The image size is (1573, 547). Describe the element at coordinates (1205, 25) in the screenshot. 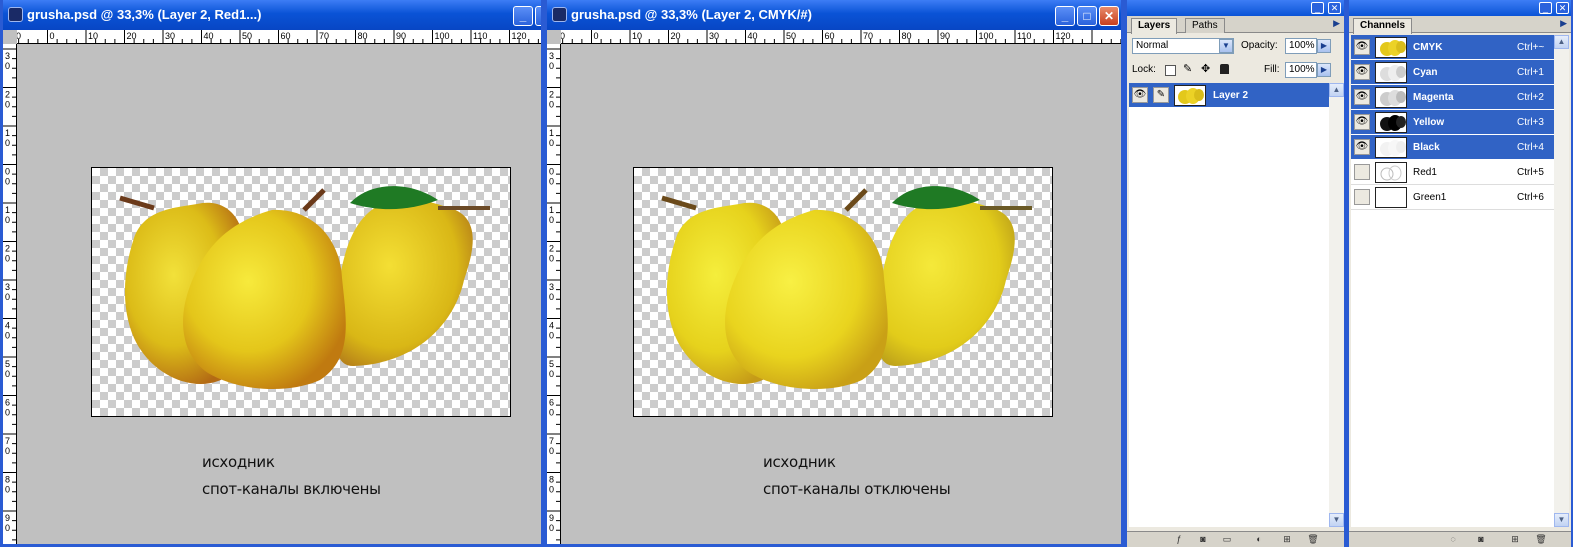

I see `tab-paths: Paths` at that location.